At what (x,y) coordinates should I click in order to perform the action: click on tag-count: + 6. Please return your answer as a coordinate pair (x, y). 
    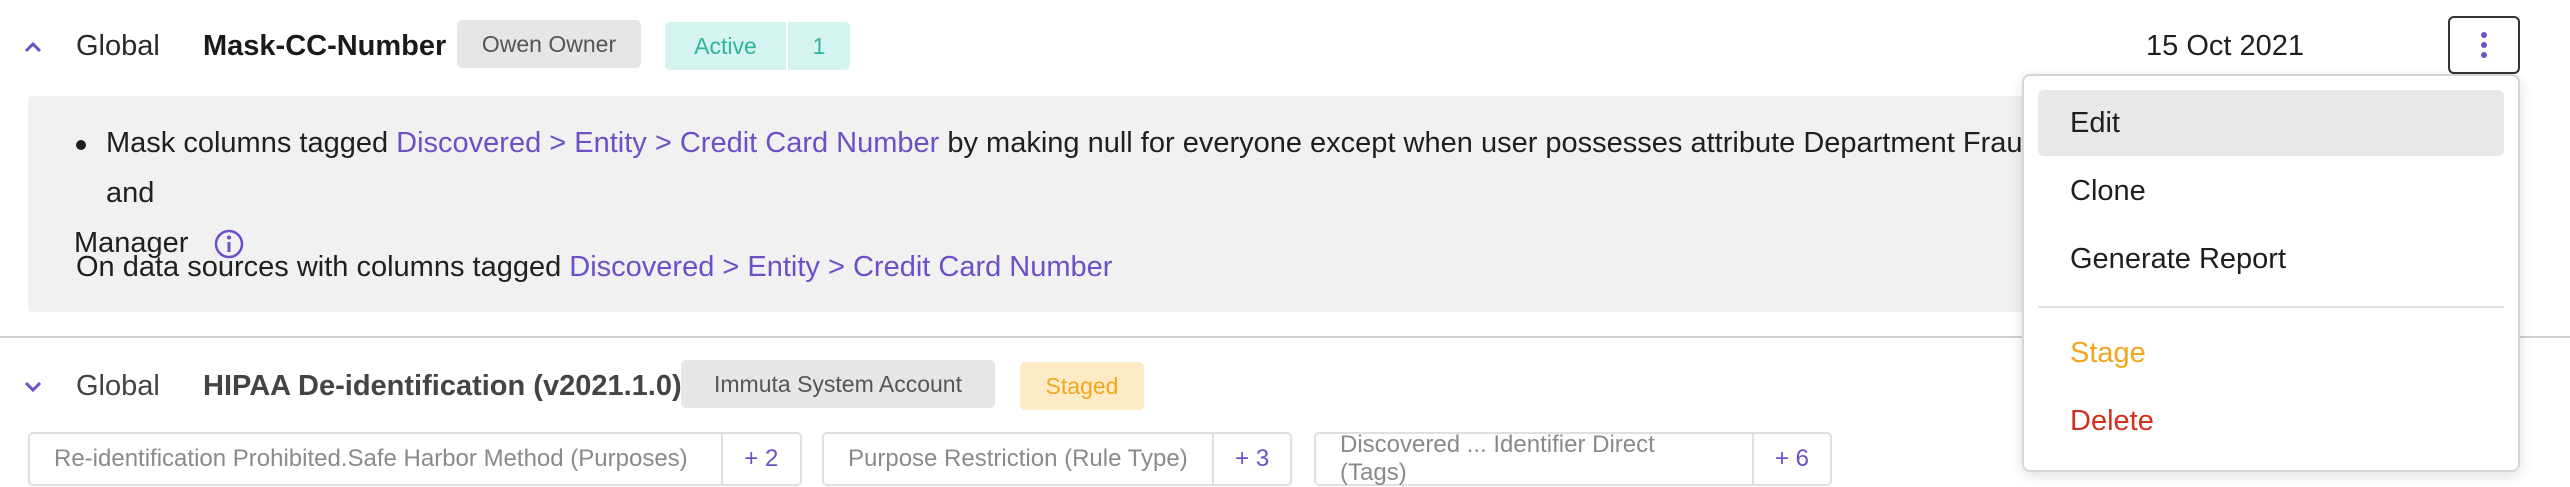
    Looking at the image, I should click on (1790, 459).